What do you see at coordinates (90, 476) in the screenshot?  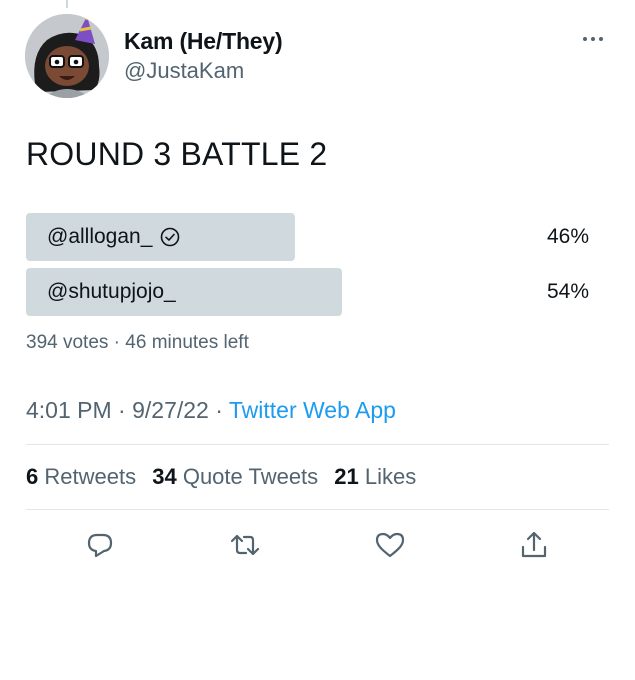 I see `retweets-label: Retweets` at bounding box center [90, 476].